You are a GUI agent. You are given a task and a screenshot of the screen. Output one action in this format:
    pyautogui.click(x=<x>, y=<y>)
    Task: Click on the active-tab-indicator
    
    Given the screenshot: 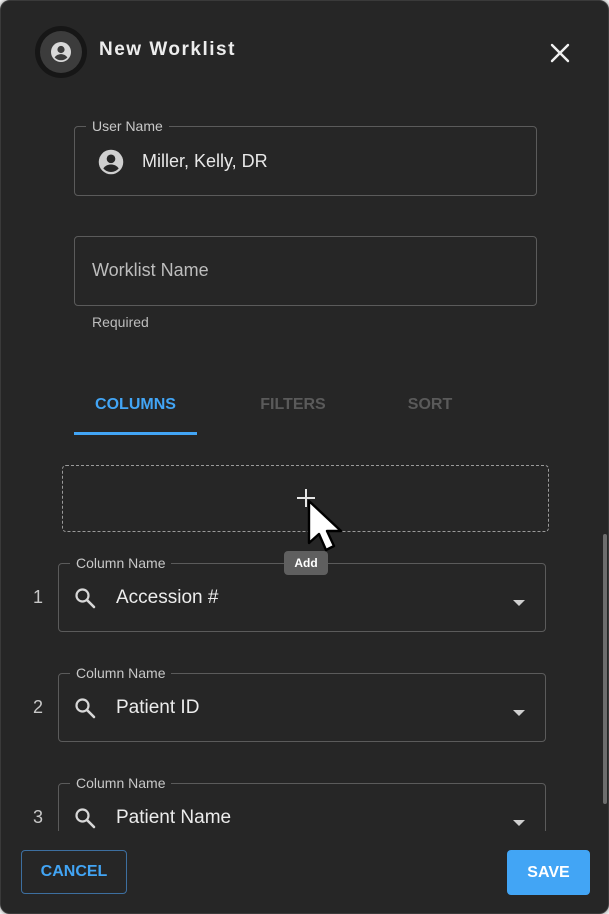 What is the action you would take?
    pyautogui.click(x=135, y=433)
    